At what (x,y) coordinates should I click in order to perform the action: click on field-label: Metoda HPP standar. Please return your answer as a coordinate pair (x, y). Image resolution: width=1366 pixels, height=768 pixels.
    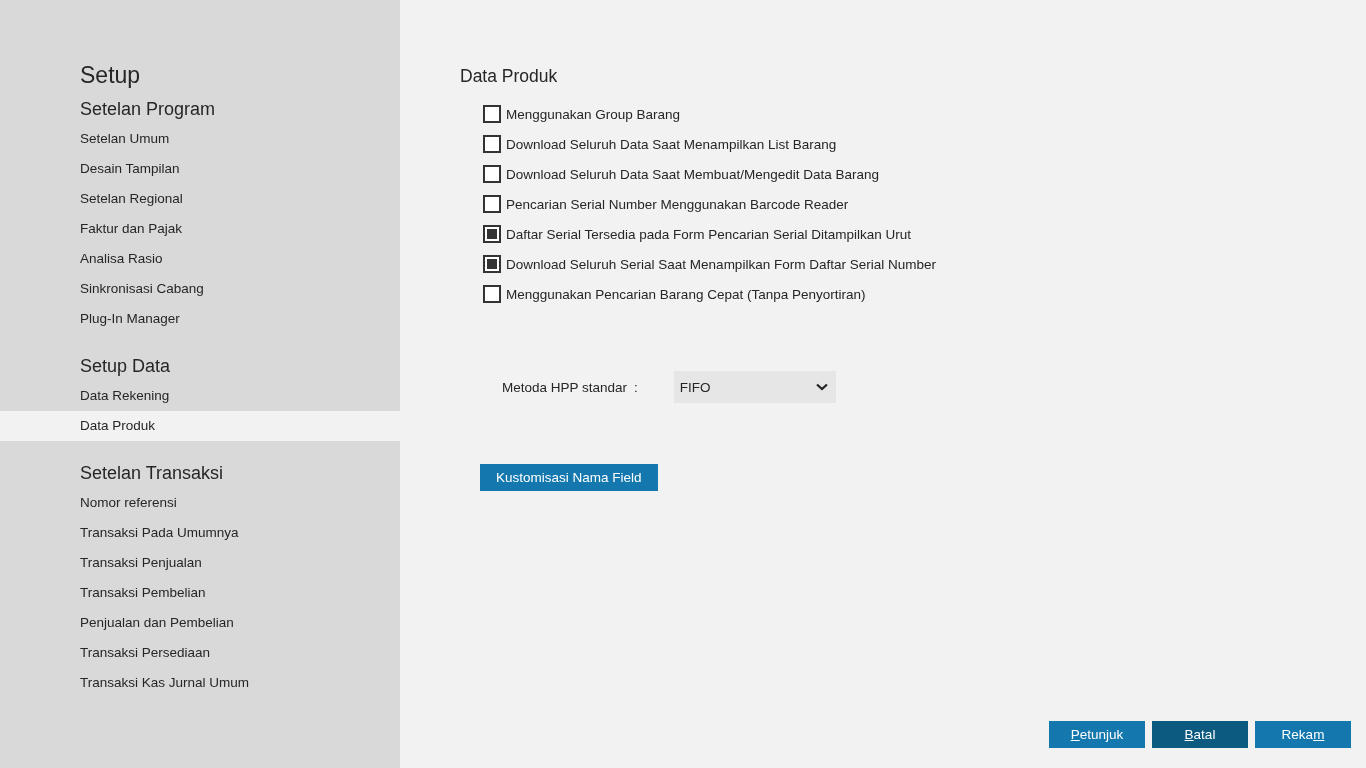
    Looking at the image, I should click on (565, 387).